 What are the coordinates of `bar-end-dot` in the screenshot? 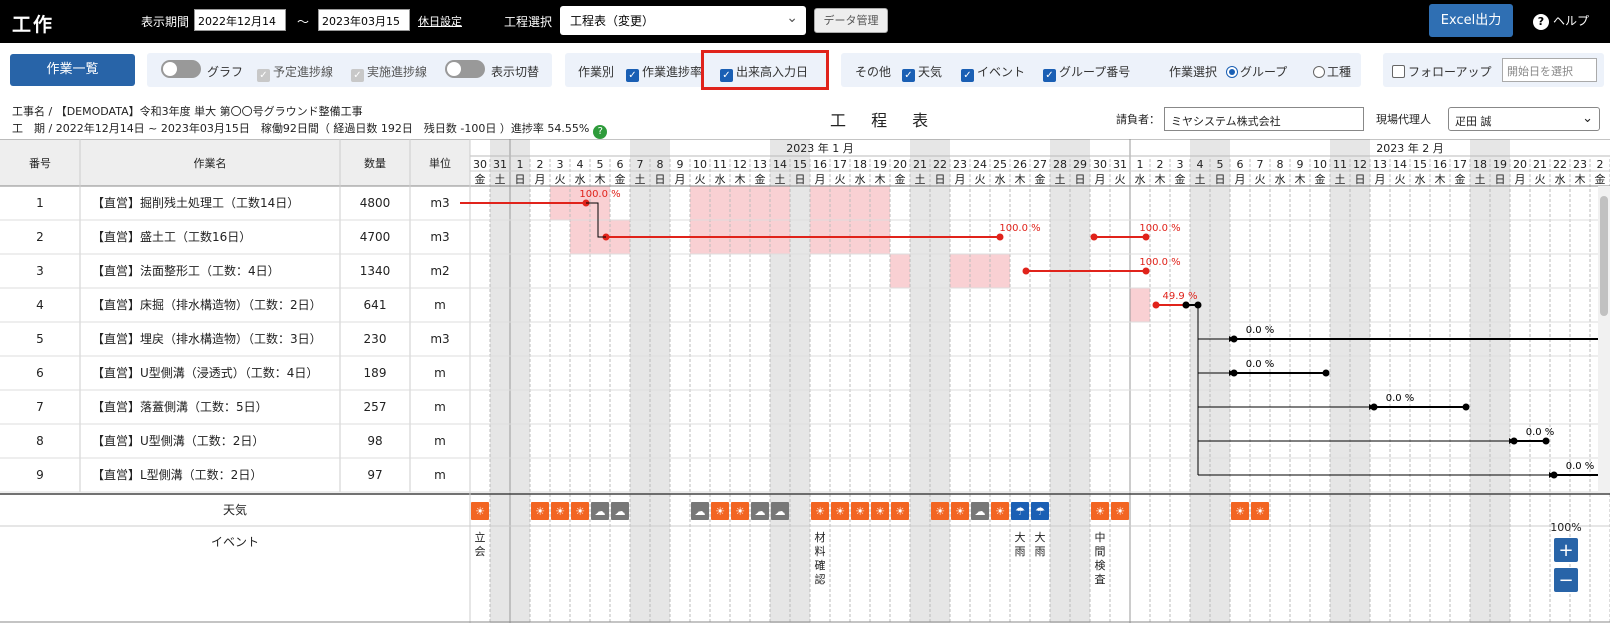 It's located at (1326, 373).